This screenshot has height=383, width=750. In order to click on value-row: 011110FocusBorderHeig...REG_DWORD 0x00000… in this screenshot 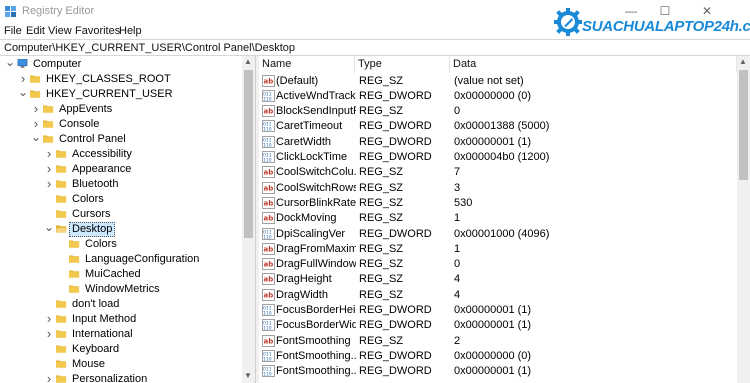, I will do `click(498, 310)`.